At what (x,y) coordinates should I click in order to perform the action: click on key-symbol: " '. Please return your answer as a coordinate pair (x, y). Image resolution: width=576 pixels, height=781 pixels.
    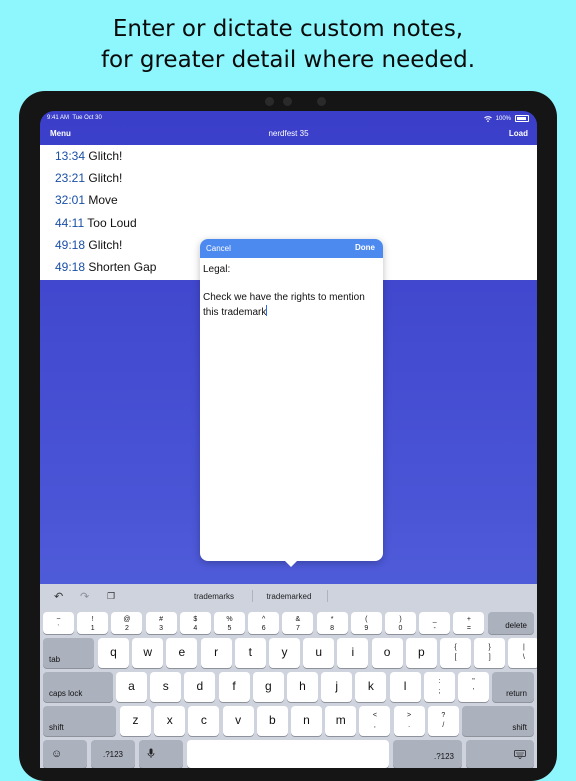
    Looking at the image, I should click on (473, 687).